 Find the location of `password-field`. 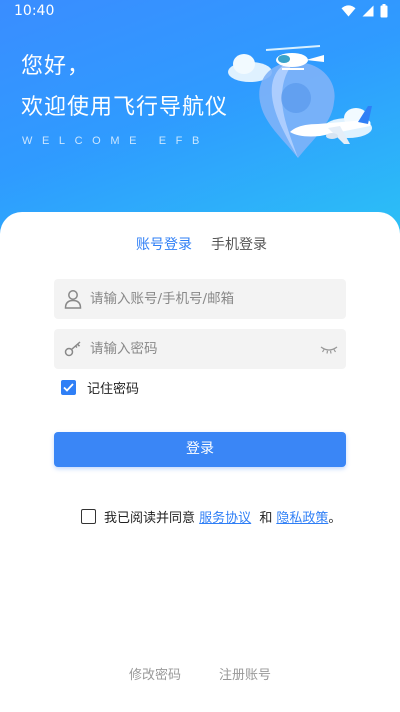

password-field is located at coordinates (200, 349).